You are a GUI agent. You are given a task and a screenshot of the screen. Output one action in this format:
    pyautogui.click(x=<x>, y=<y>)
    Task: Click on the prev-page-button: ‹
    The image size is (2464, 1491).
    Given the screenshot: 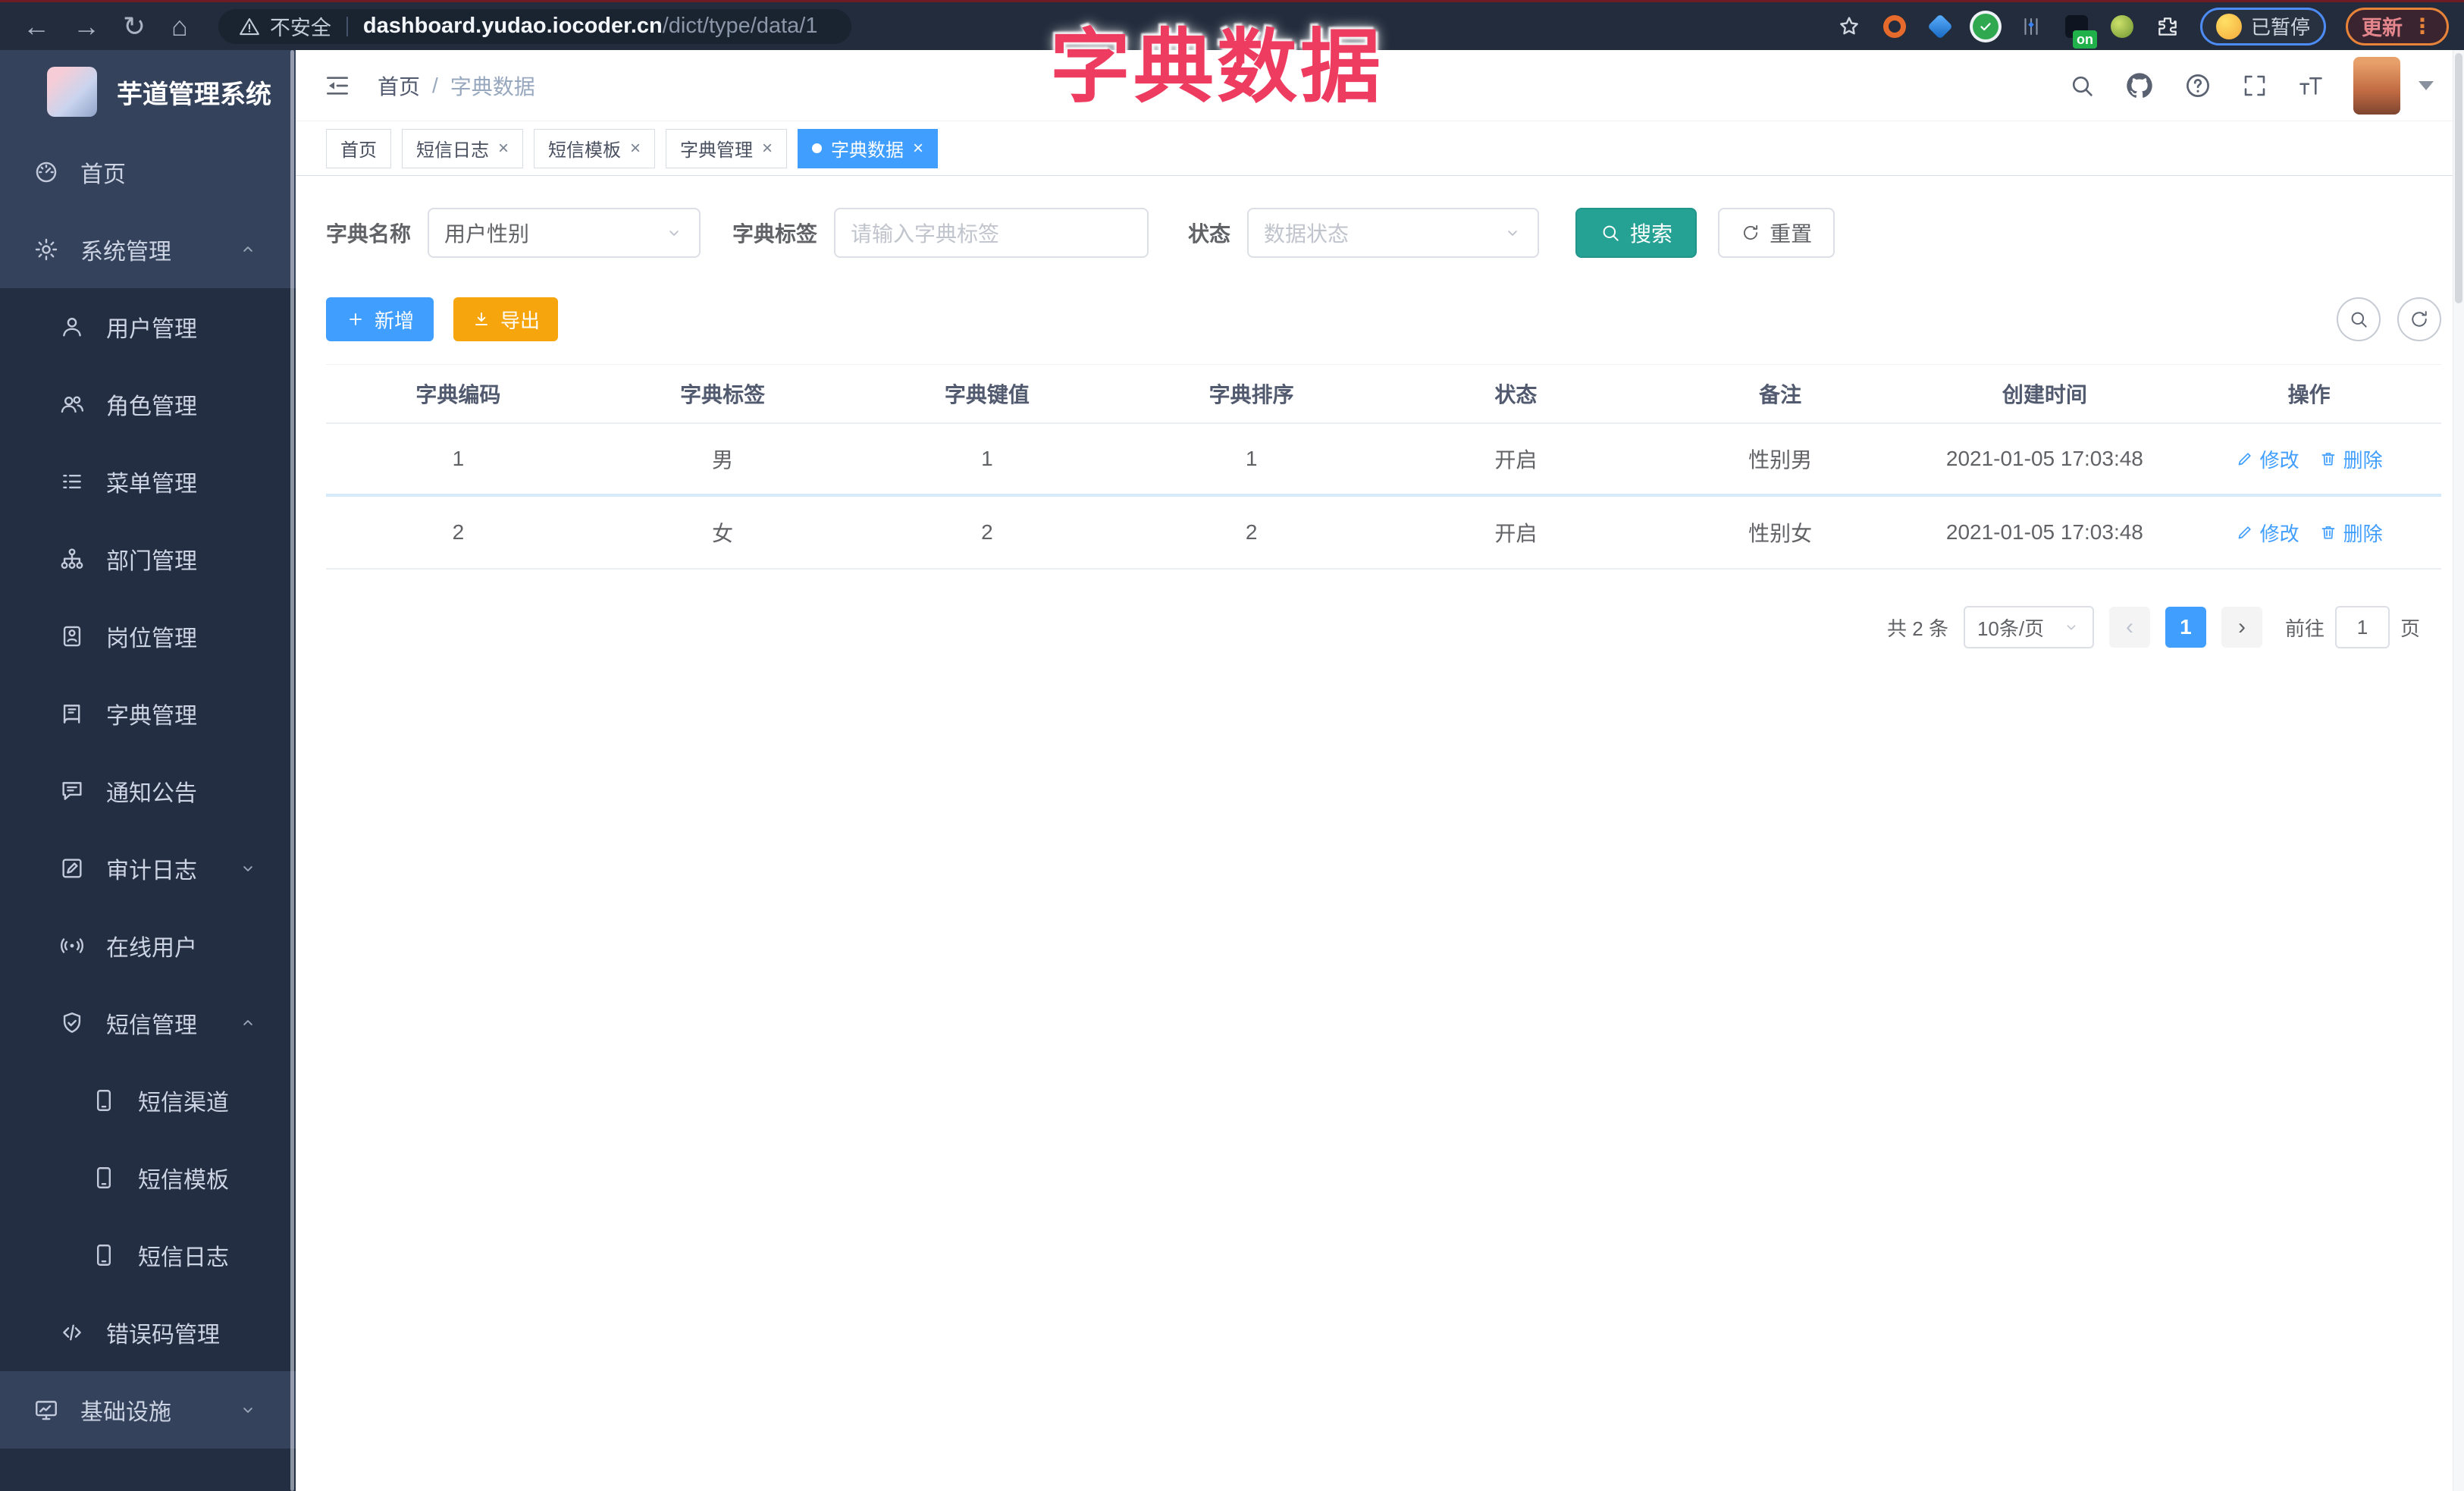 What is the action you would take?
    pyautogui.click(x=2129, y=627)
    